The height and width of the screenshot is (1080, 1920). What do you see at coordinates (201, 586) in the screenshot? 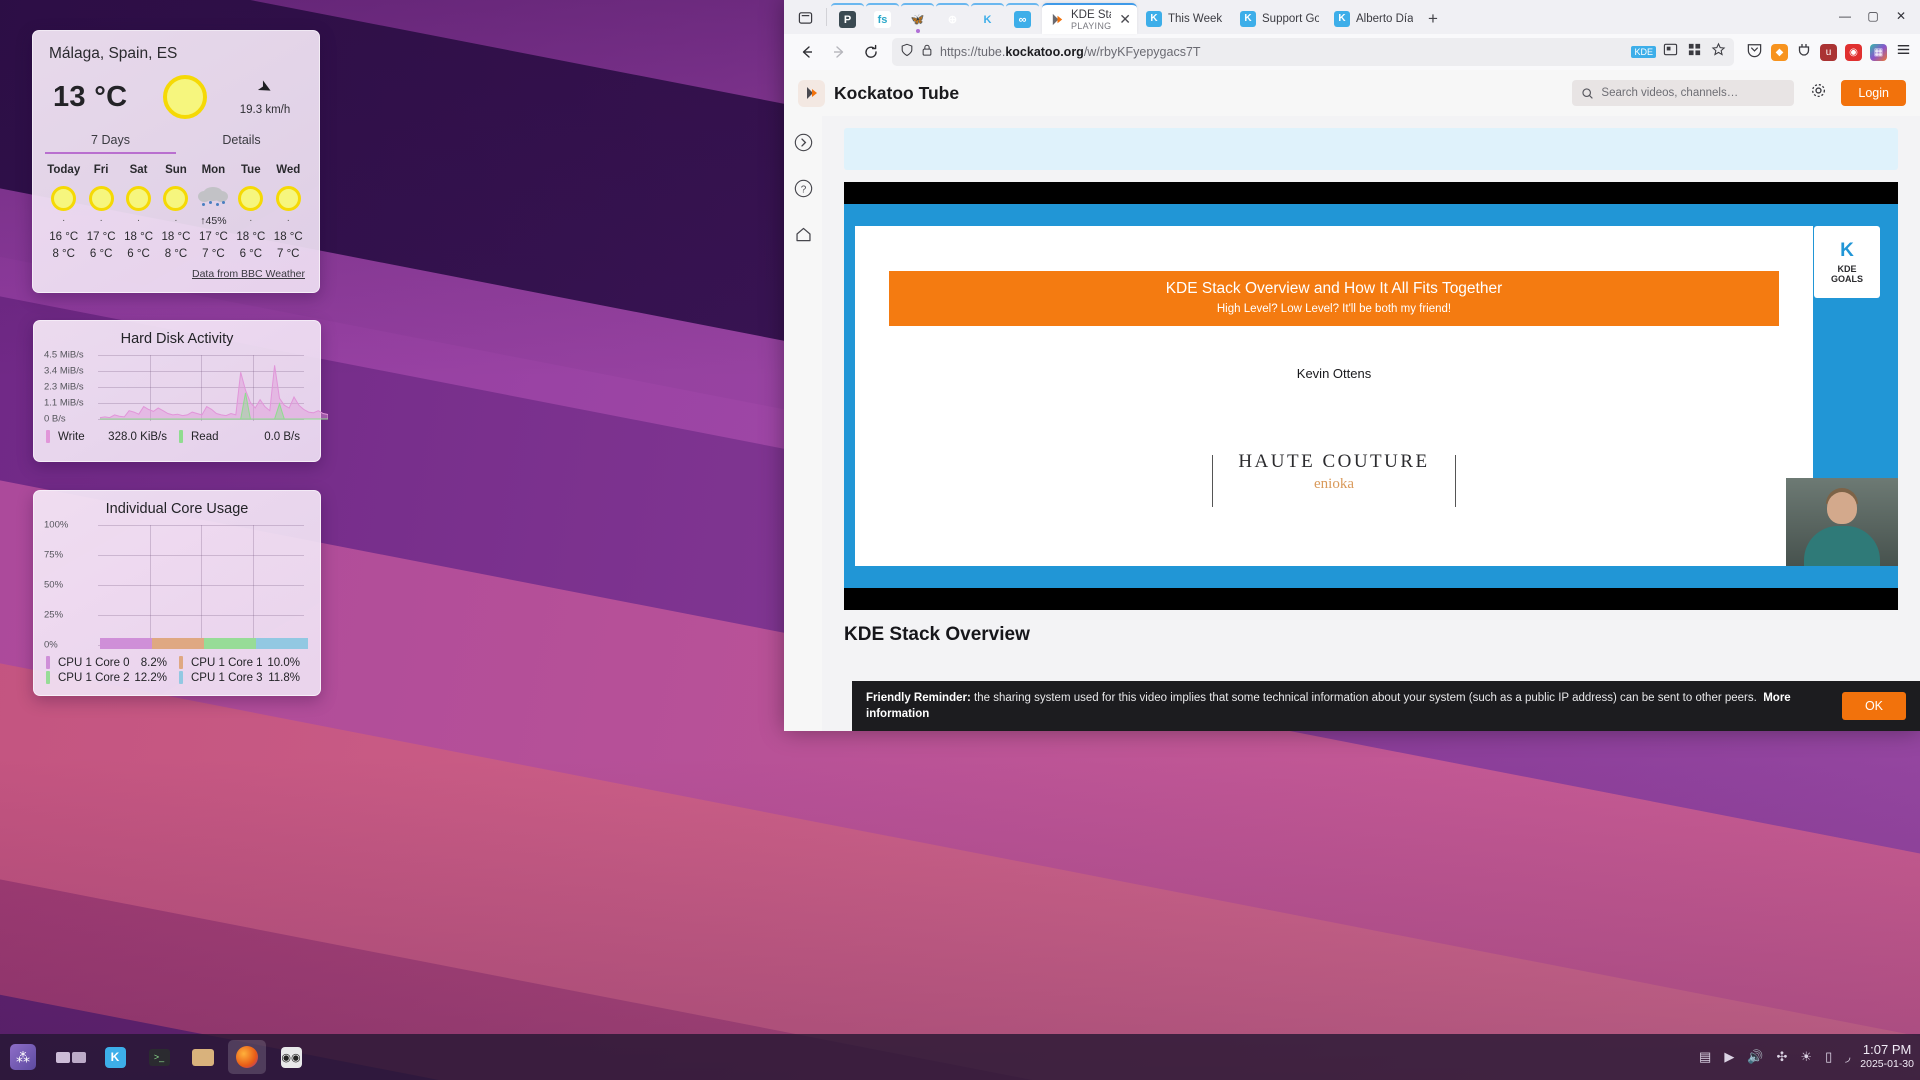
I see `gridline` at bounding box center [201, 586].